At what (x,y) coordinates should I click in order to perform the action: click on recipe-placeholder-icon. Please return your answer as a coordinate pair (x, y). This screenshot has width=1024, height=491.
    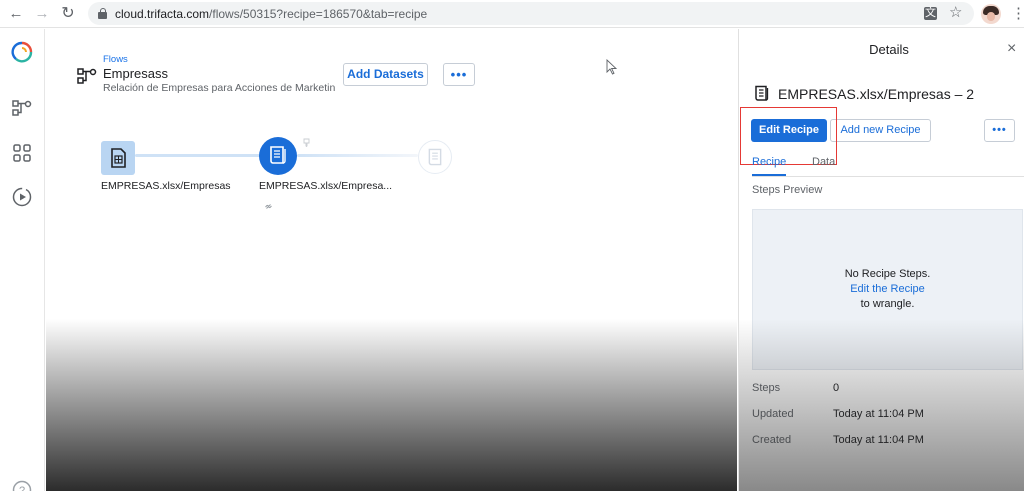
    Looking at the image, I should click on (435, 157).